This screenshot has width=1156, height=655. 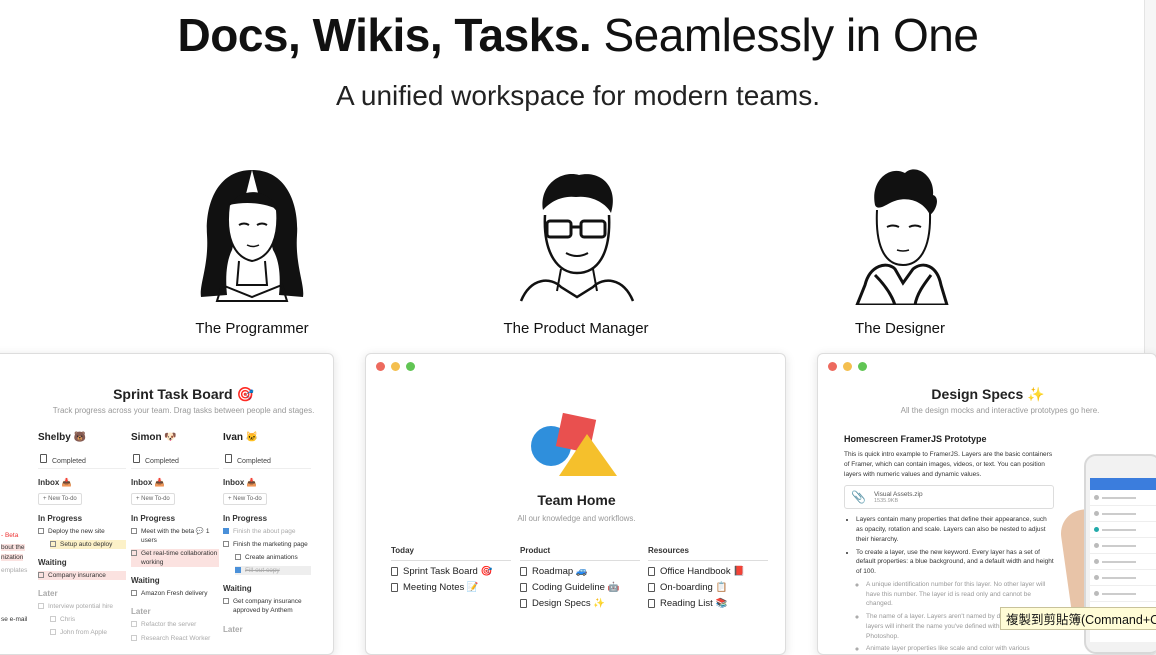 I want to click on workspace-logo-icon, so click(x=574, y=444).